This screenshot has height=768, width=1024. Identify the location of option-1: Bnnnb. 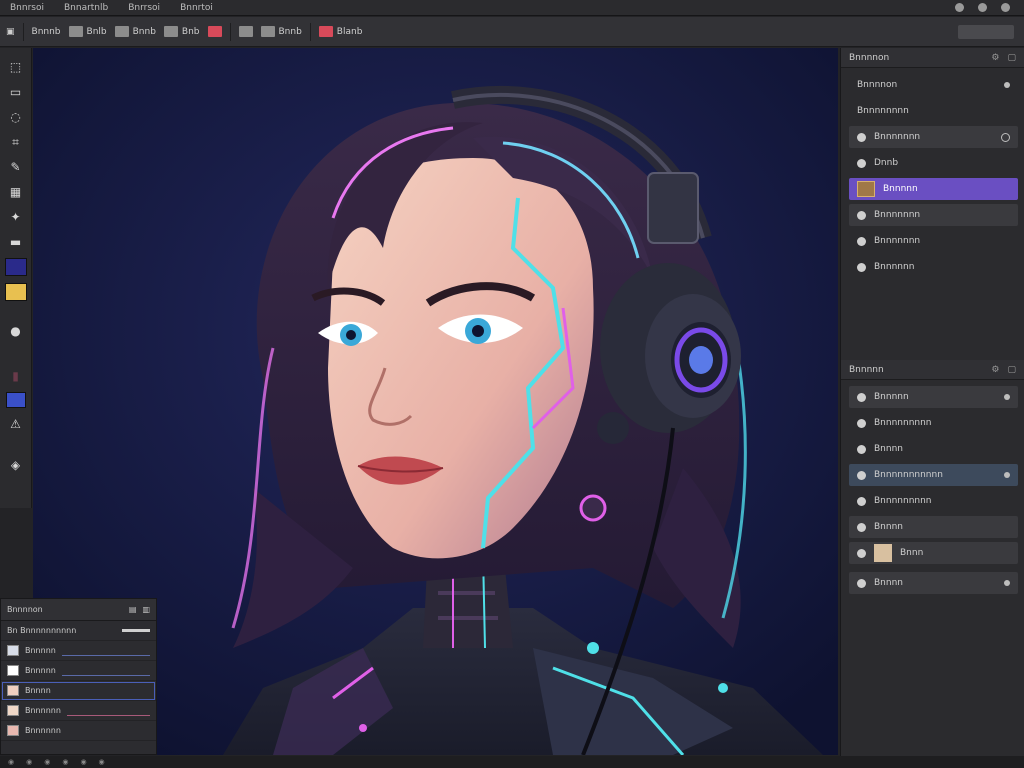
(46, 32).